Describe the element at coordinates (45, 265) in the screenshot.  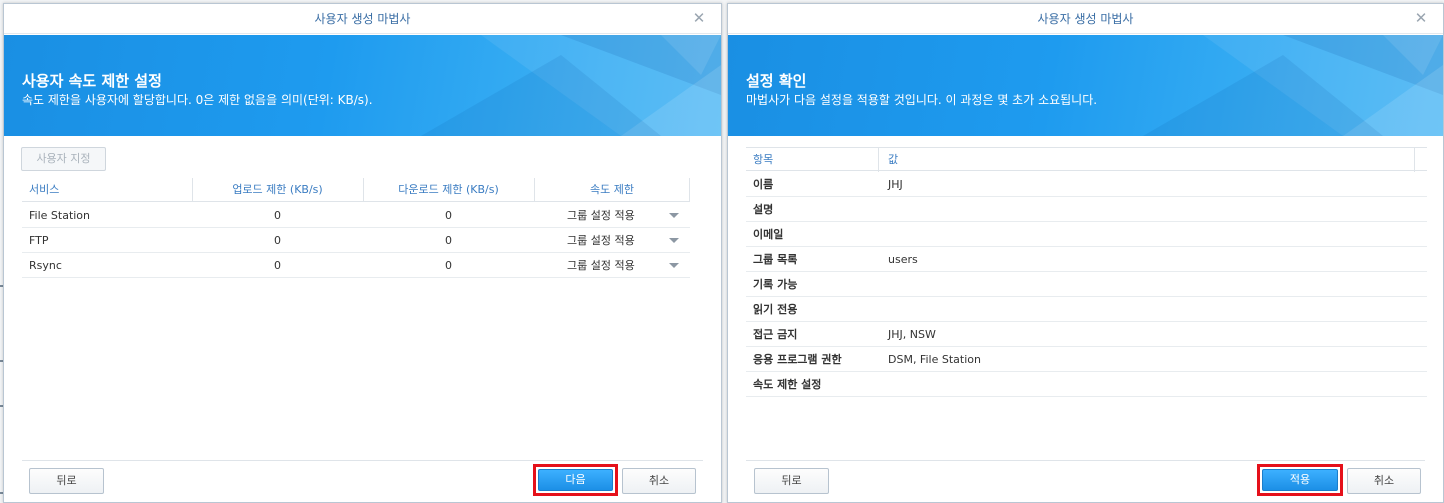
I see `service-name: Rsync` at that location.